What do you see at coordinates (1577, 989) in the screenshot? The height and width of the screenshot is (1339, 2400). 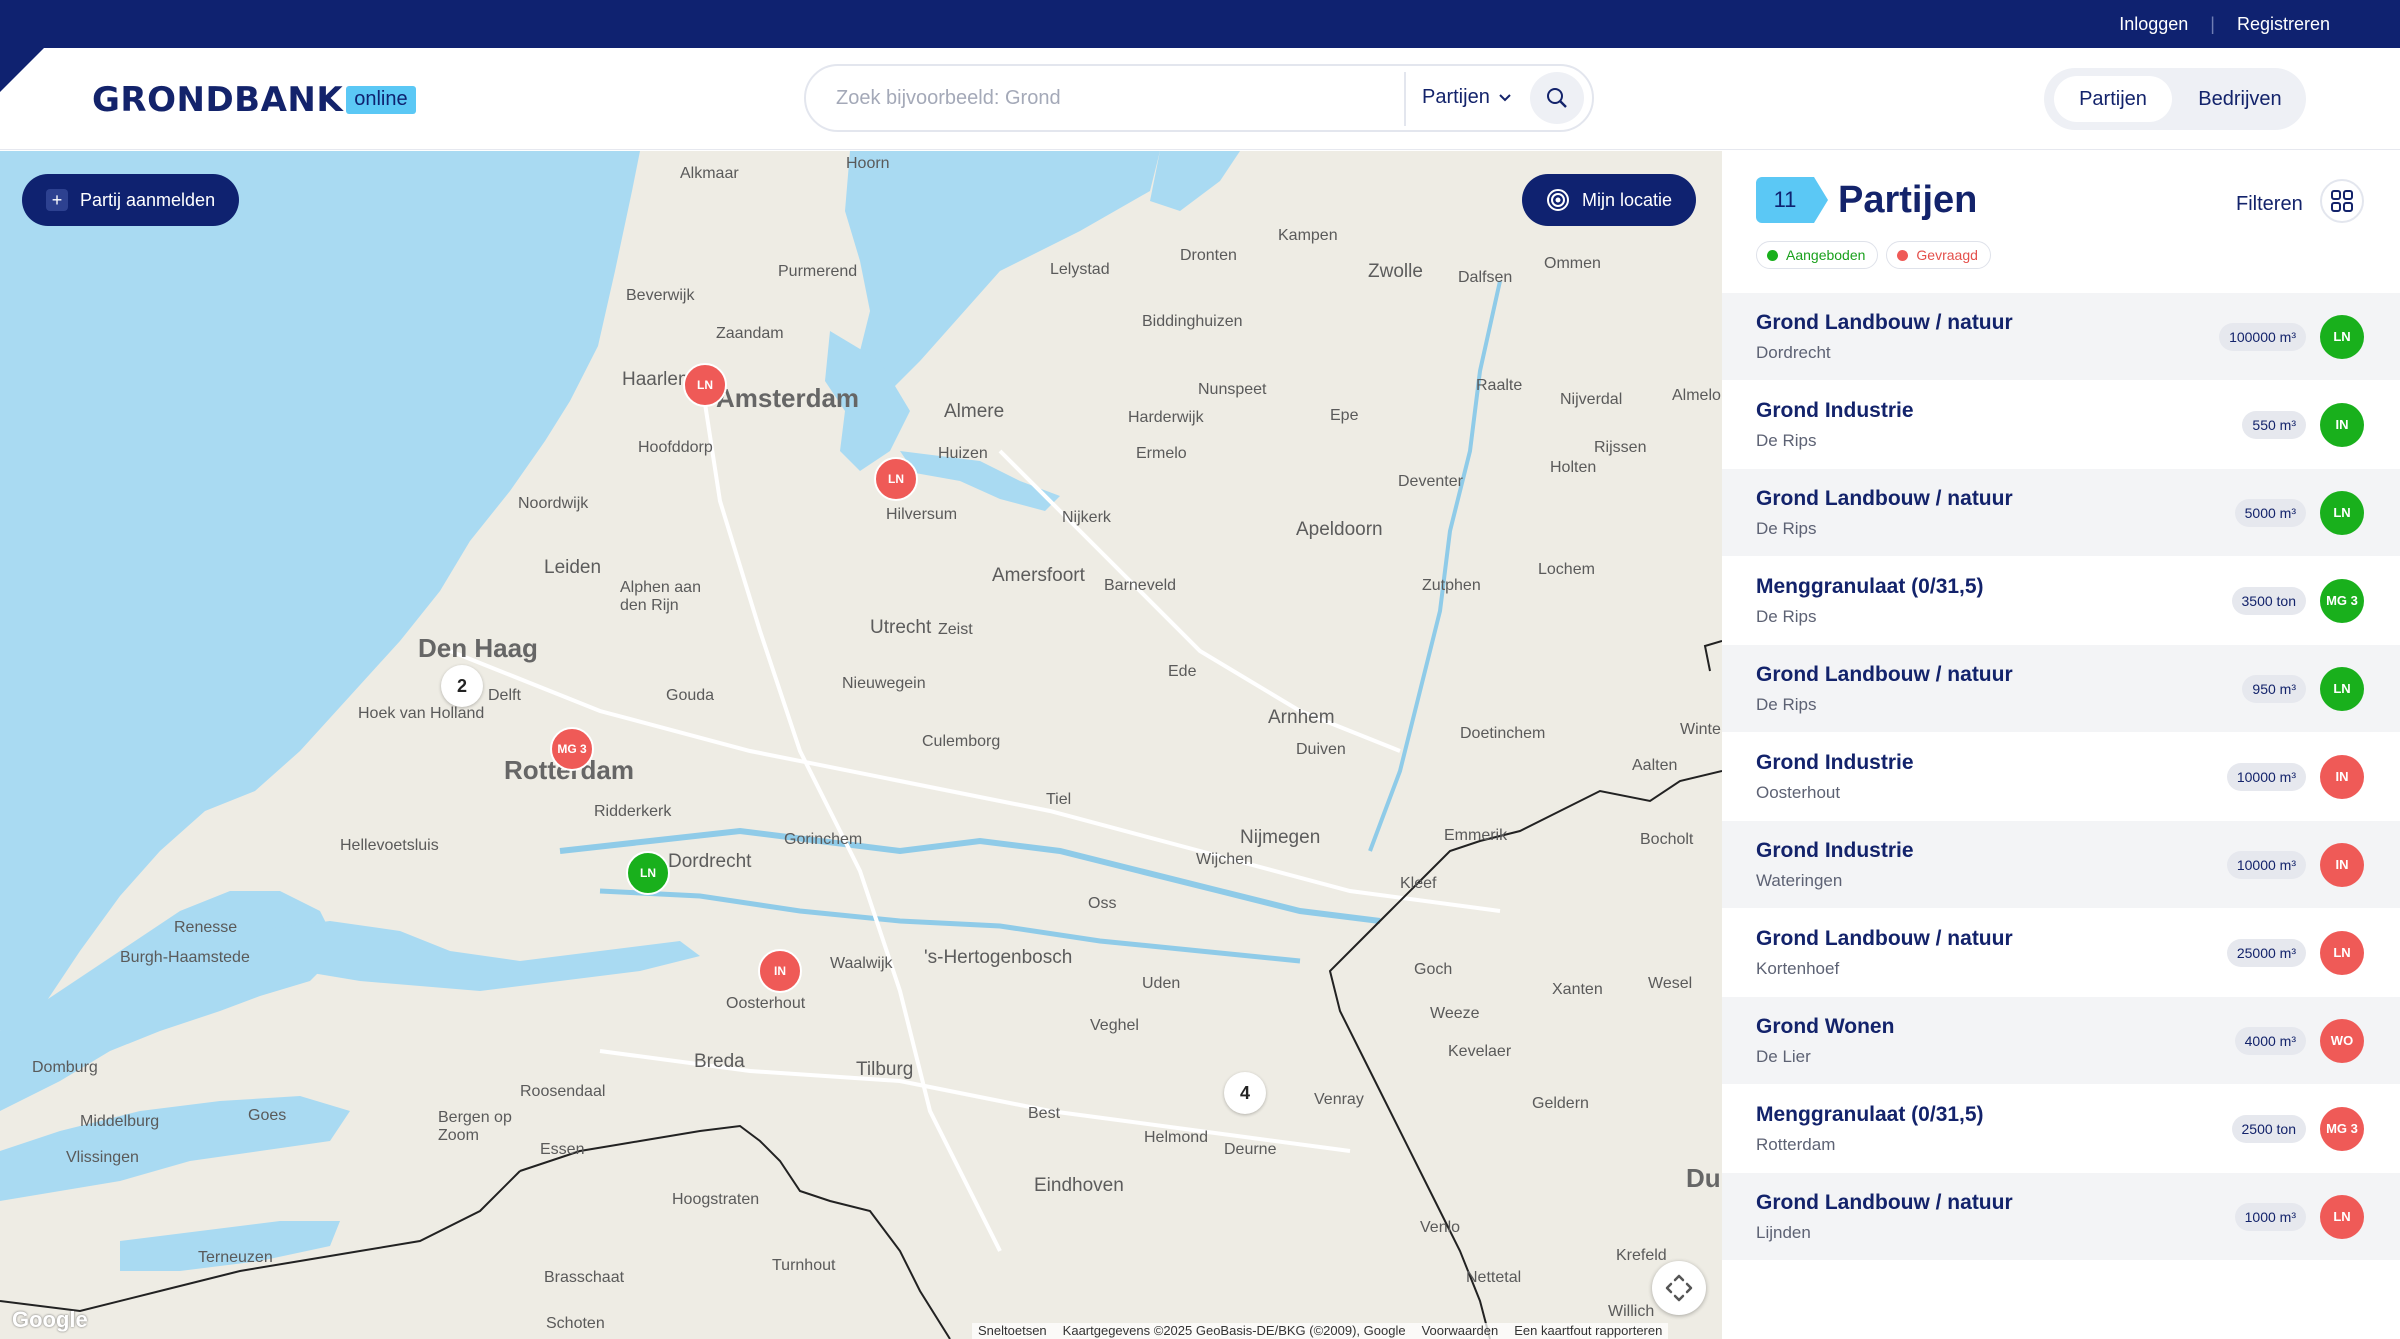 I see `place-label: Xanten` at bounding box center [1577, 989].